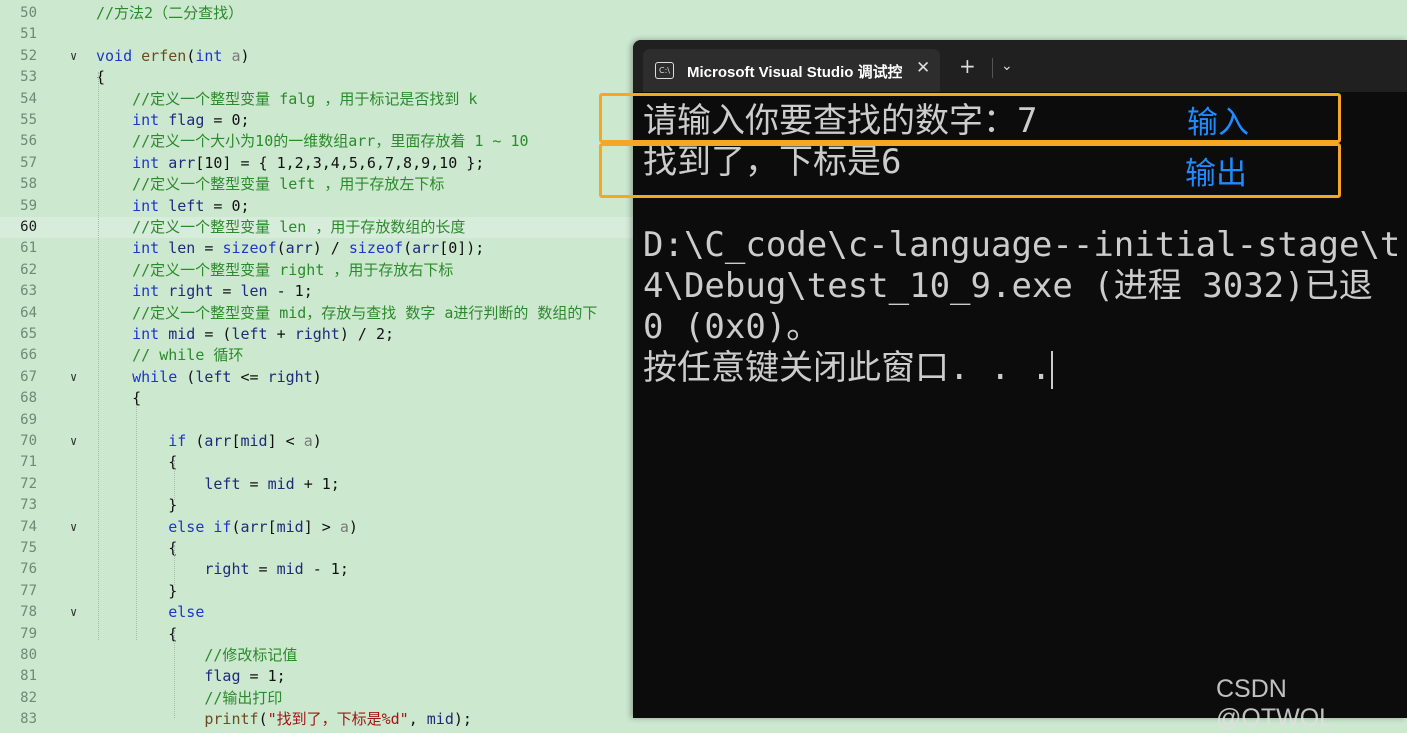 The width and height of the screenshot is (1407, 733). I want to click on code-line: 71 {, so click(320, 462).